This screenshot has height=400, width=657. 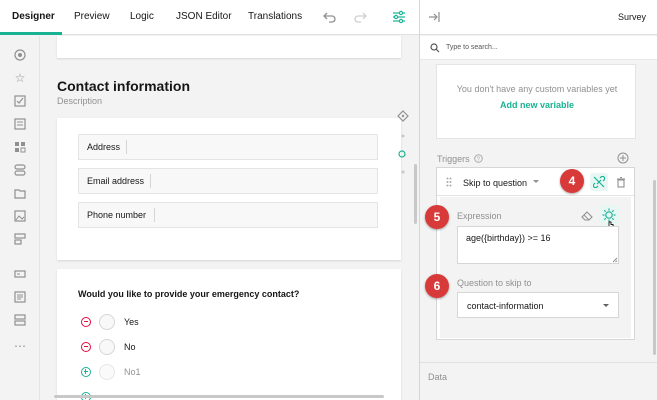 I want to click on image-icon, so click(x=20, y=216).